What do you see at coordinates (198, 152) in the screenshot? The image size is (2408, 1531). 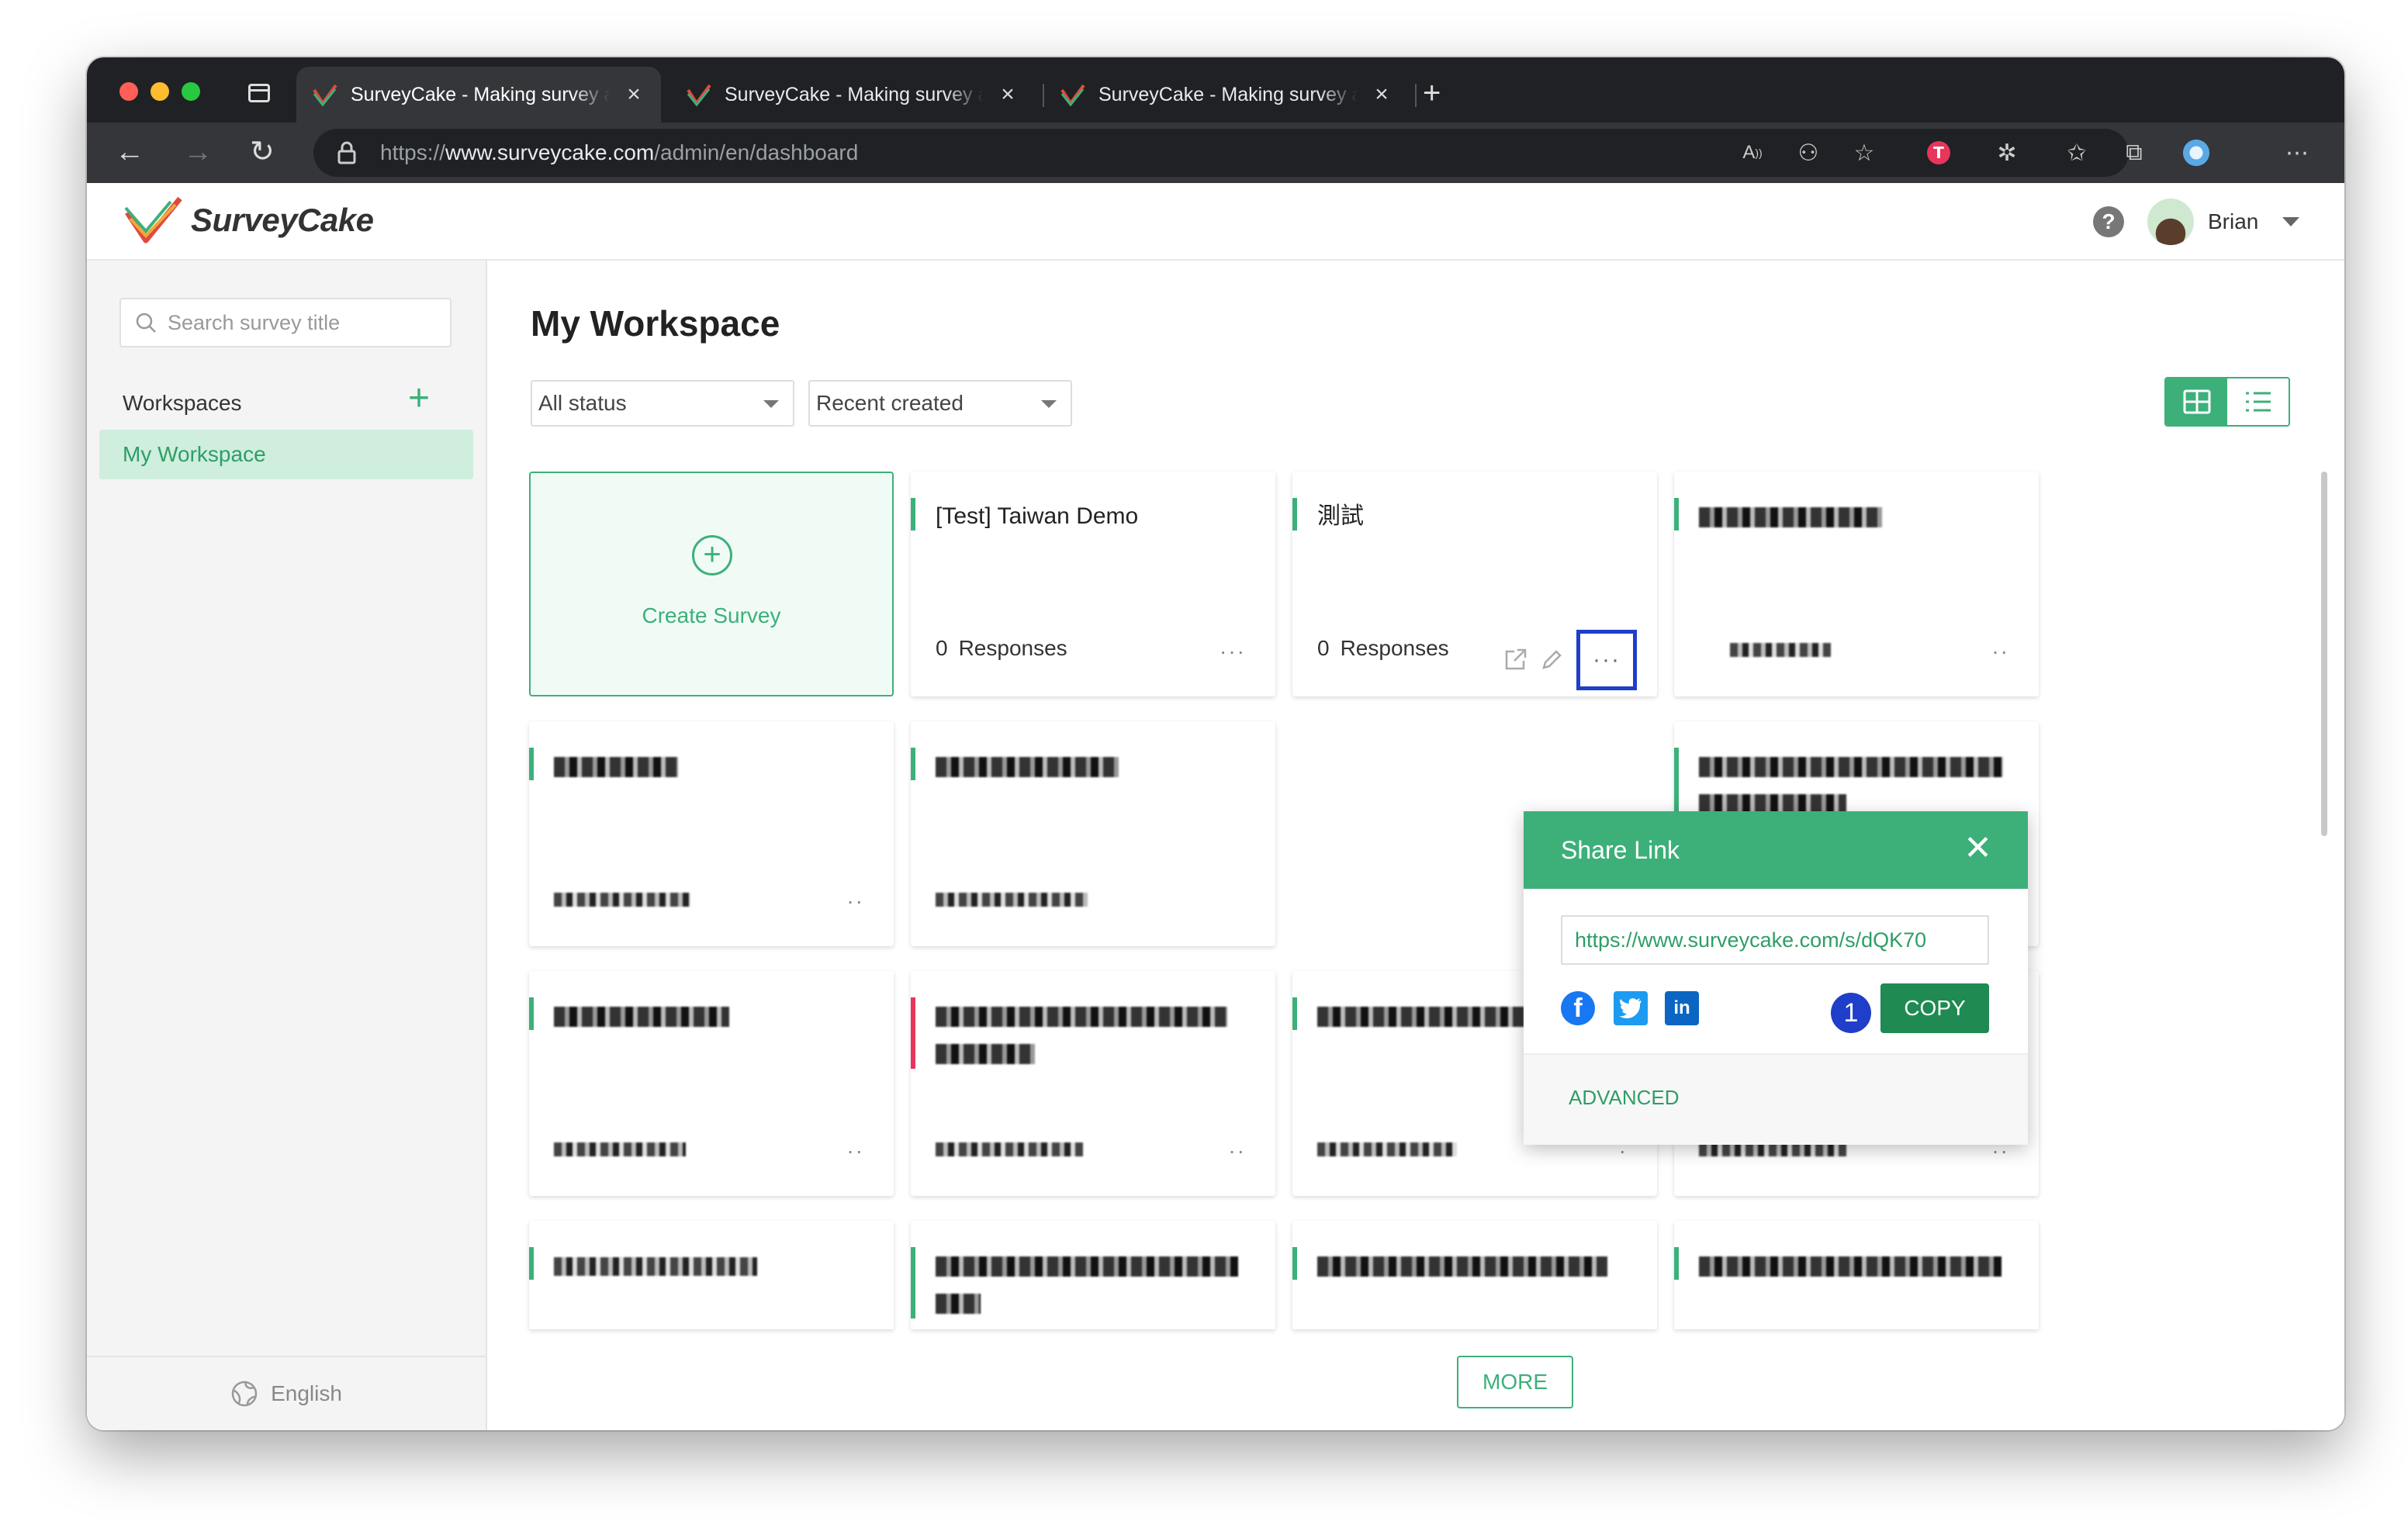 I see `forward-arrow-icon: →` at bounding box center [198, 152].